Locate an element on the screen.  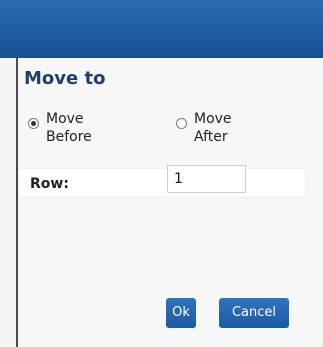
cancel-button: Cancel is located at coordinates (254, 313).